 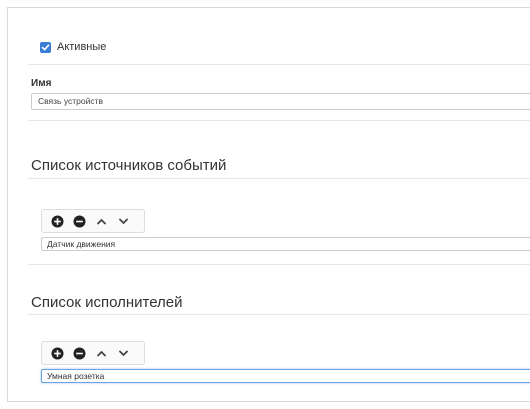 I want to click on executors-toolbar, so click(x=93, y=353).